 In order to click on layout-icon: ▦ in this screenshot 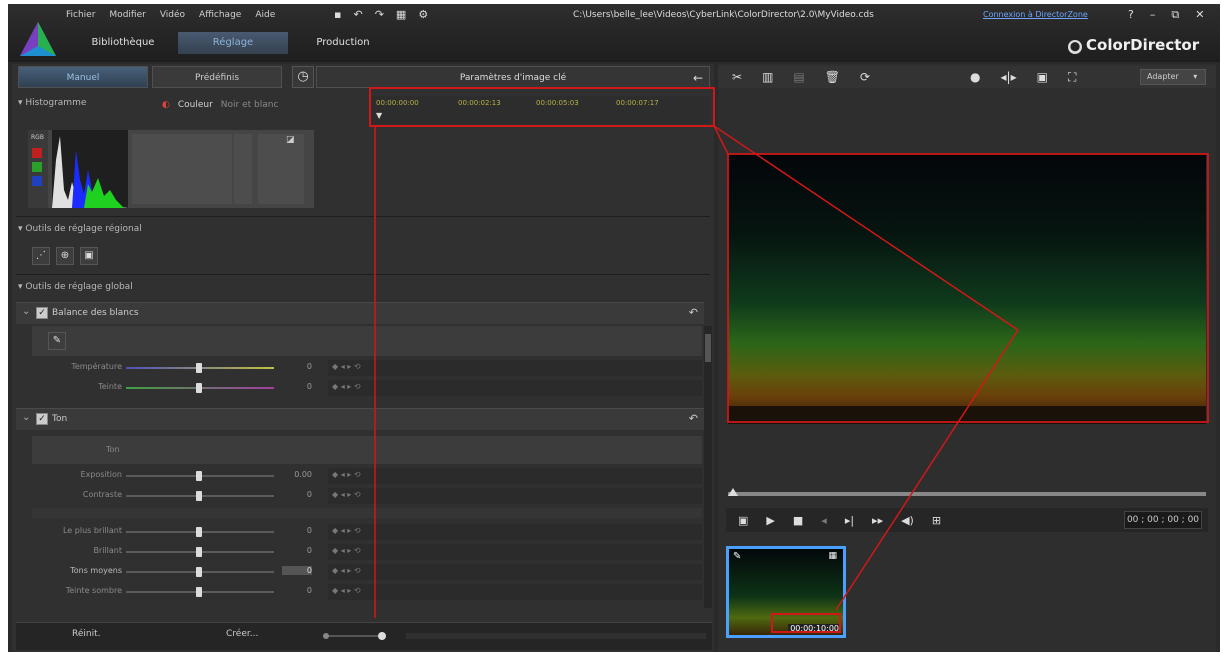, I will do `click(401, 14)`.